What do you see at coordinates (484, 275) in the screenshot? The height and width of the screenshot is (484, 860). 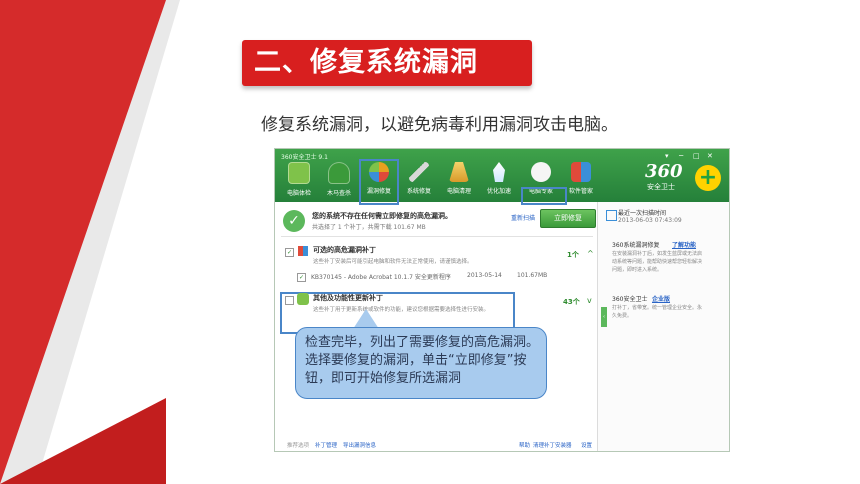 I see `patch-date: 2013-05-14` at bounding box center [484, 275].